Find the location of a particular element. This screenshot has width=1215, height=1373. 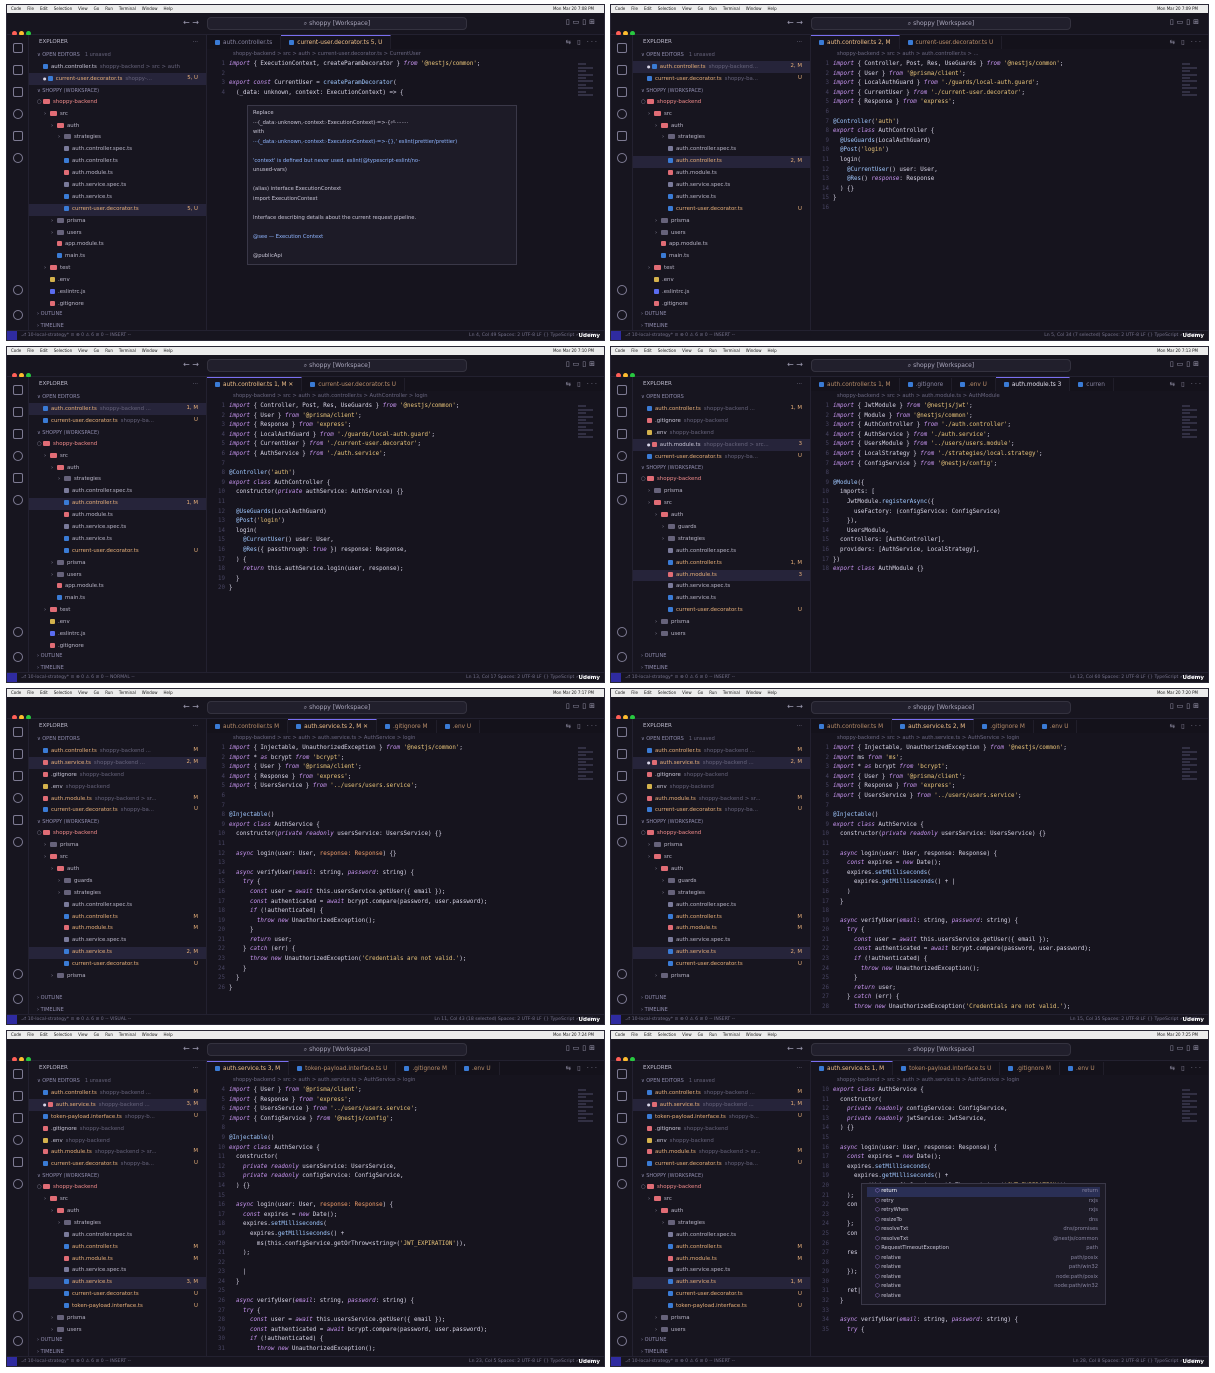

file-tree-item: › strategies is located at coordinates (721, 1224).